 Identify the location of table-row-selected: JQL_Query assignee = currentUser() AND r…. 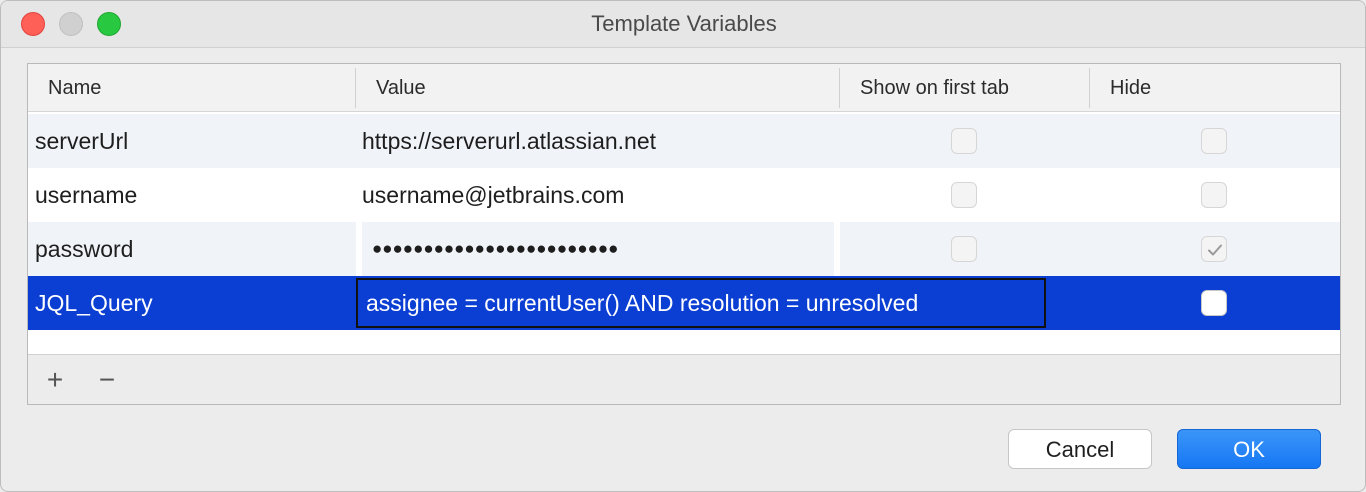
(684, 303).